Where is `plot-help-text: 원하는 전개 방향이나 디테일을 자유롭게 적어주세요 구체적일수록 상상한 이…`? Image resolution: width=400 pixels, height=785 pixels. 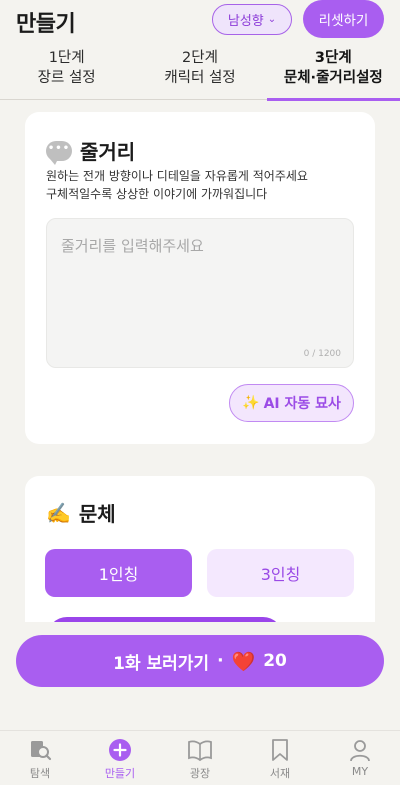 plot-help-text: 원하는 전개 방향이나 디테일을 자유롭게 적어주세요 구체적일수록 상상한 이… is located at coordinates (177, 185).